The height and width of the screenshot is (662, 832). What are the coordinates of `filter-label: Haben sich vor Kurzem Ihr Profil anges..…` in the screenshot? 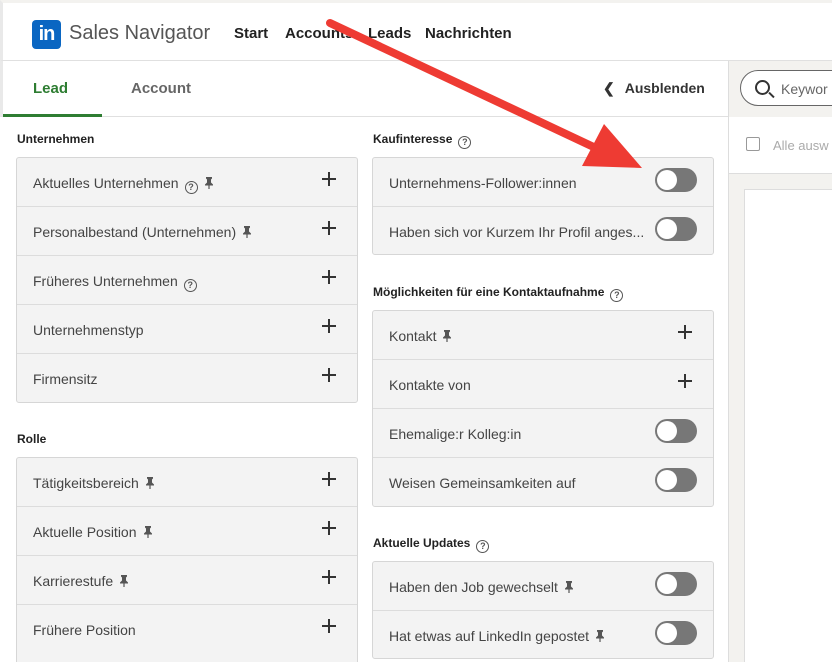 It's located at (517, 232).